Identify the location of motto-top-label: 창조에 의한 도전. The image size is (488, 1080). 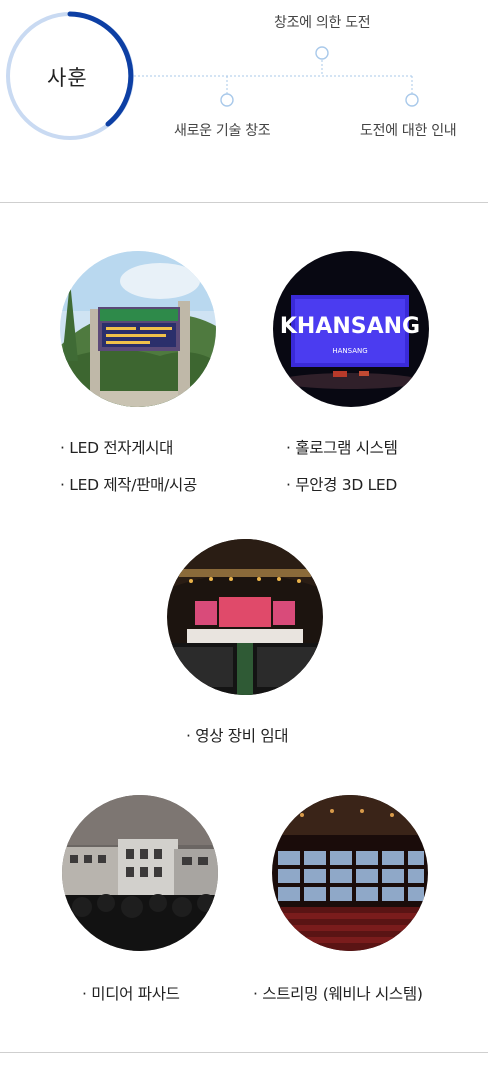
(322, 23).